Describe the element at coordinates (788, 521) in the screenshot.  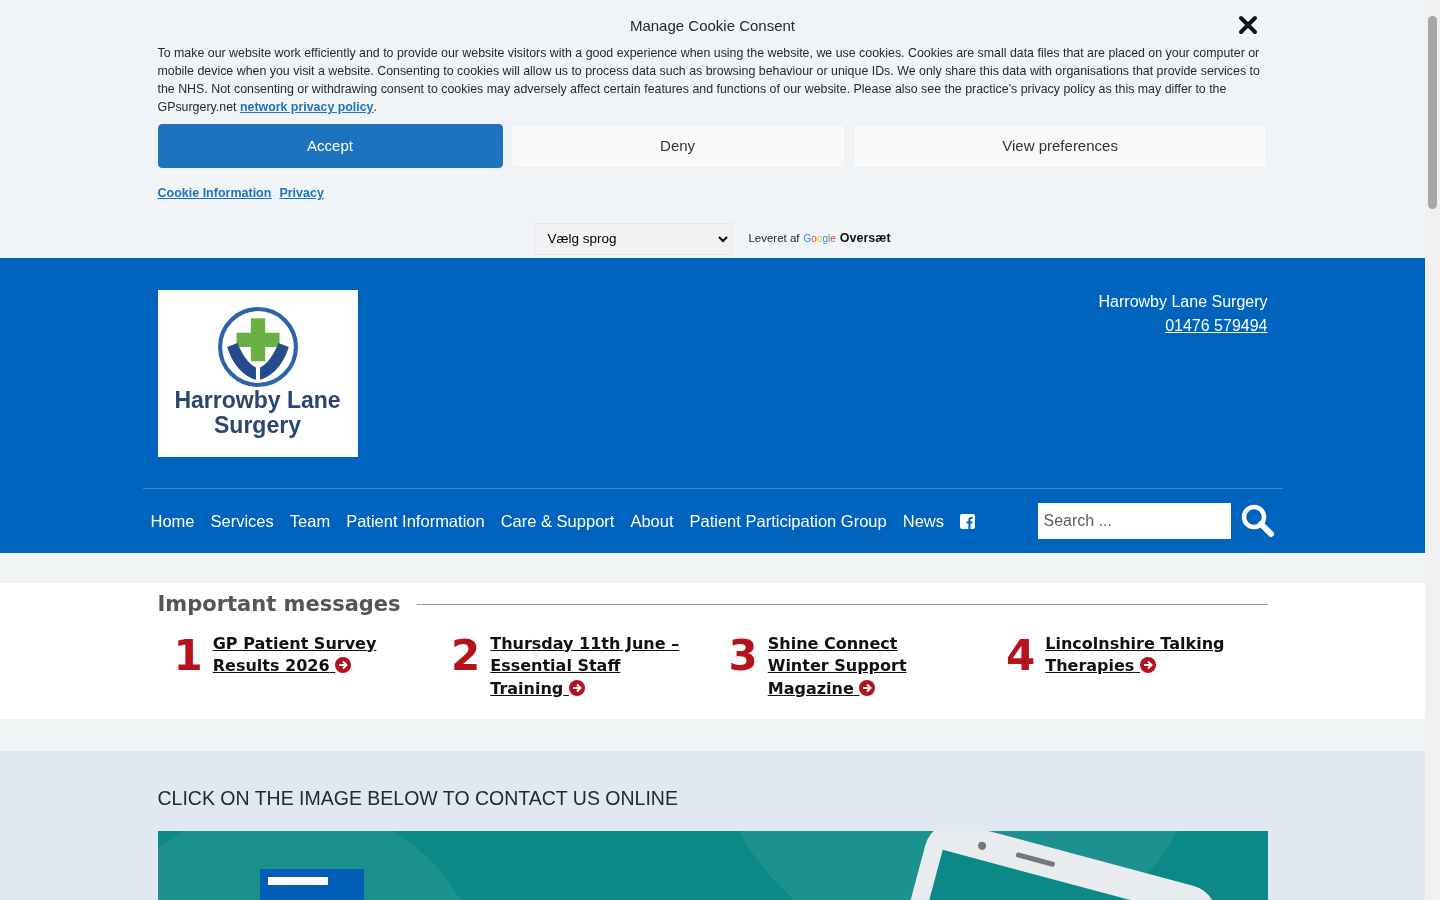
I see `nav-link: Patient Participation Group` at that location.